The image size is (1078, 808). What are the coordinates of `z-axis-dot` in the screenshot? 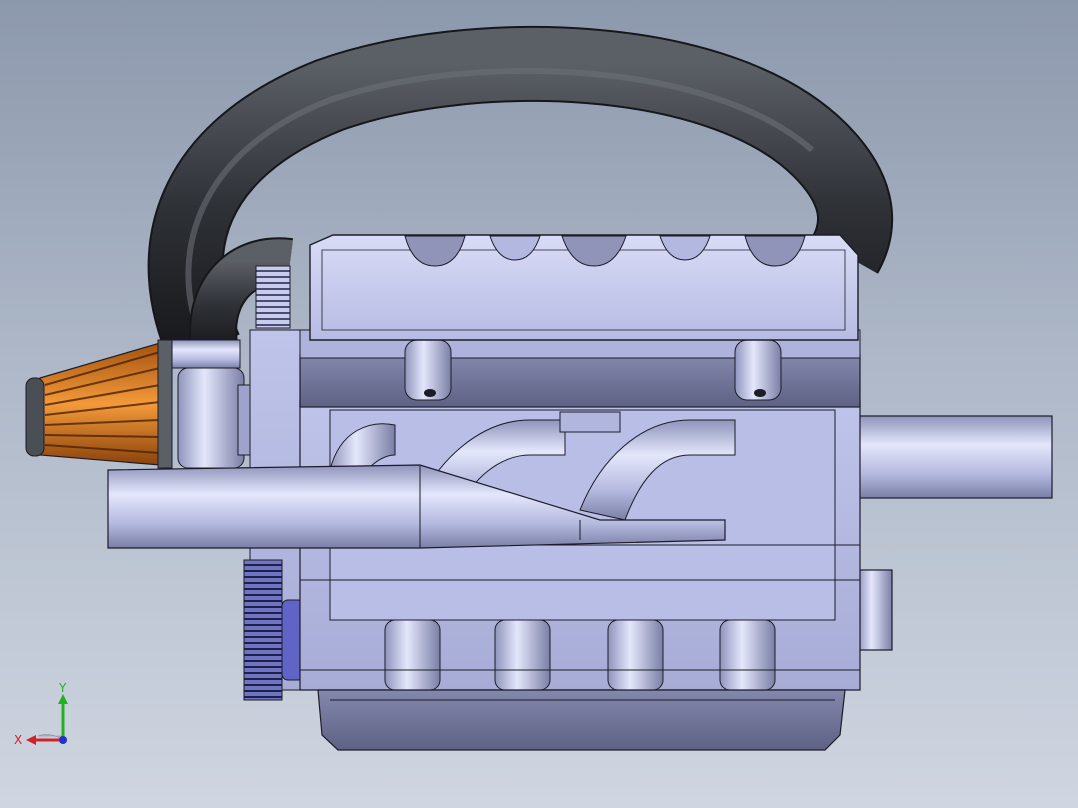 It's located at (63, 740).